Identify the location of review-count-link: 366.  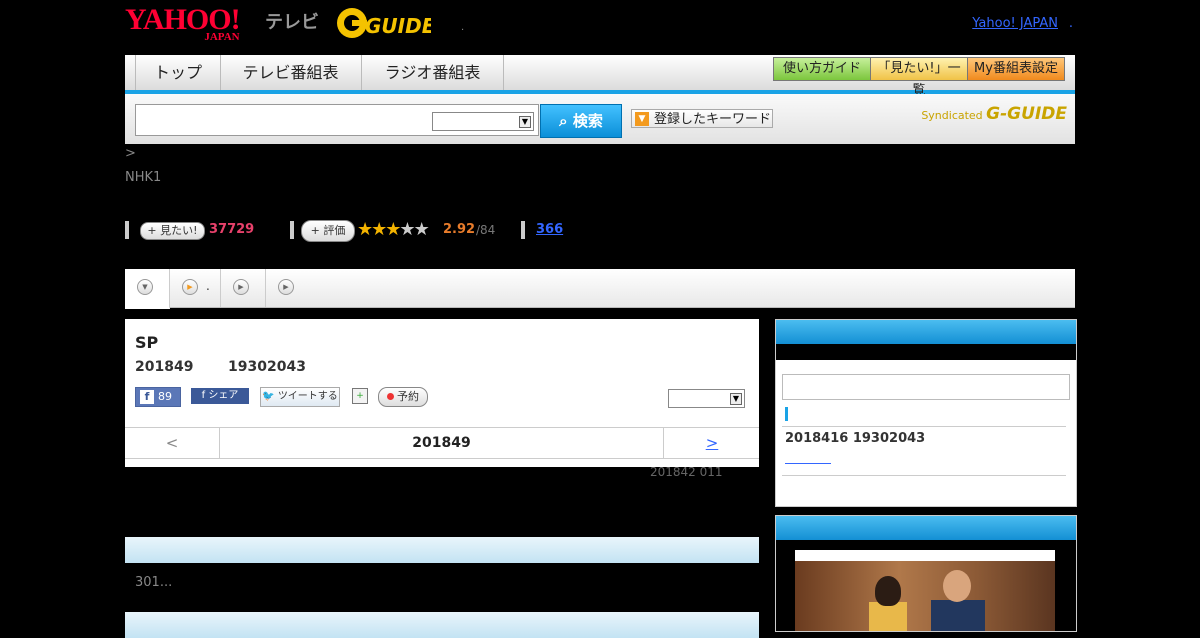
(549, 229).